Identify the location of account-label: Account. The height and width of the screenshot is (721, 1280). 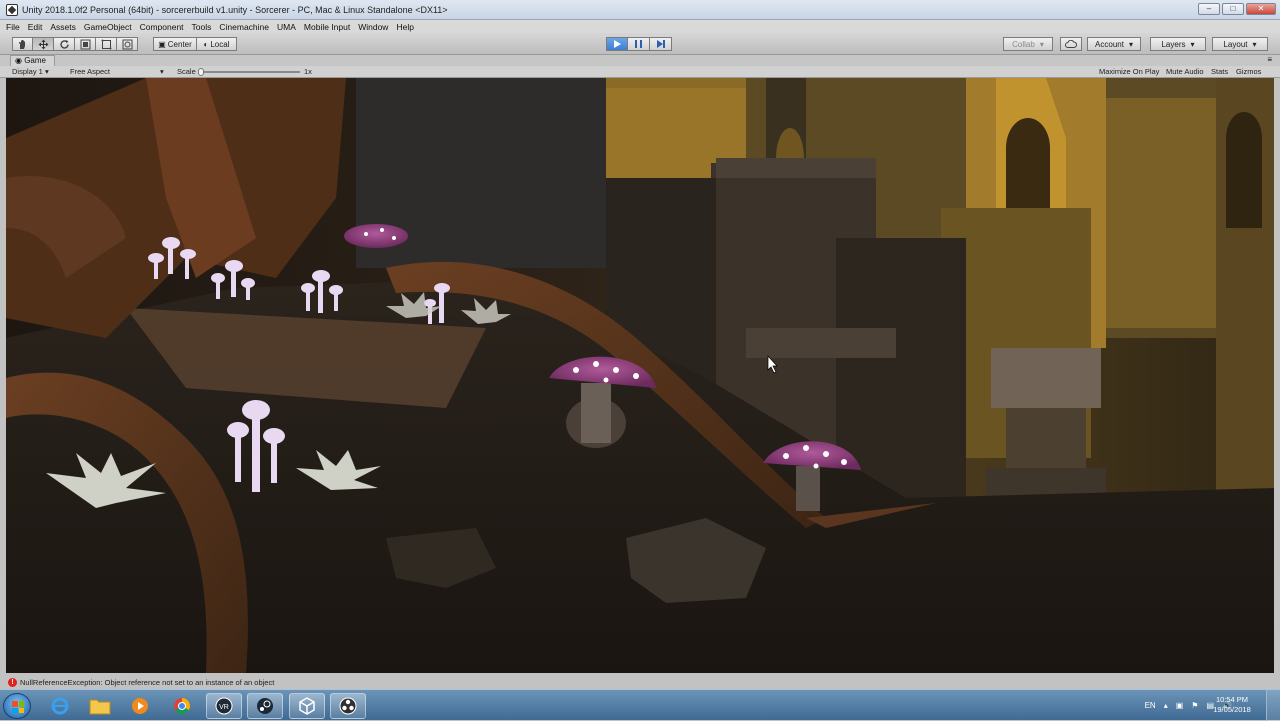
(1109, 44).